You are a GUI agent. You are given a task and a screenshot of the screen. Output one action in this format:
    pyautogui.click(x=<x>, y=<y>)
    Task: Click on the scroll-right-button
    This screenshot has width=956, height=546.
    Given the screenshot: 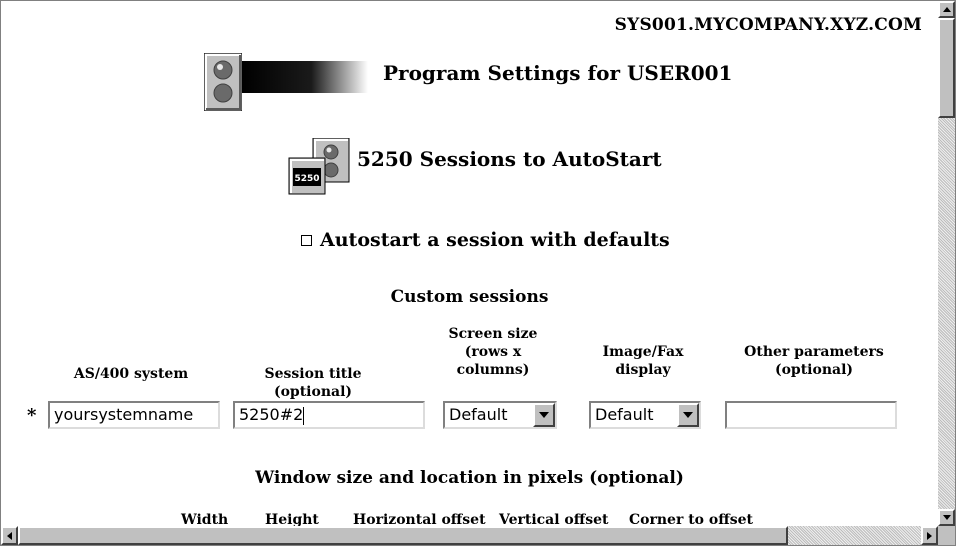 What is the action you would take?
    pyautogui.click(x=929, y=535)
    